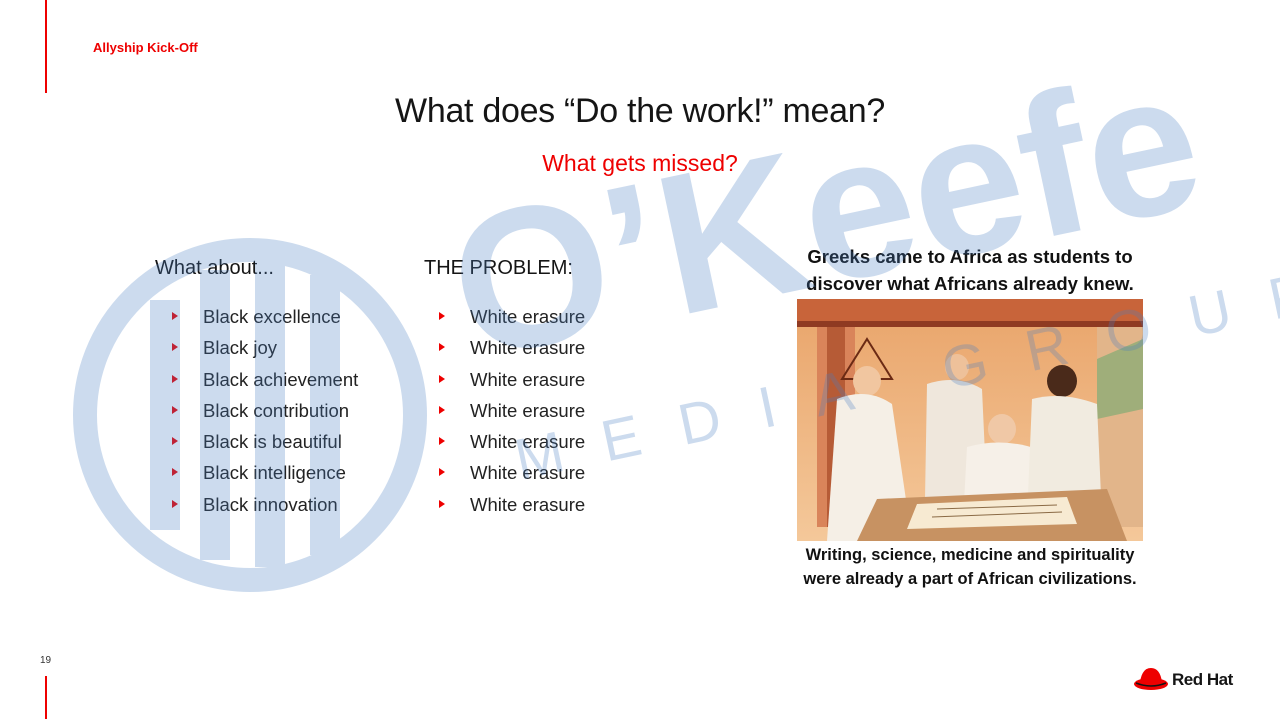 Image resolution: width=1280 pixels, height=719 pixels. Describe the element at coordinates (640, 163) in the screenshot. I see `slide-subtitle: What gets missed?` at that location.